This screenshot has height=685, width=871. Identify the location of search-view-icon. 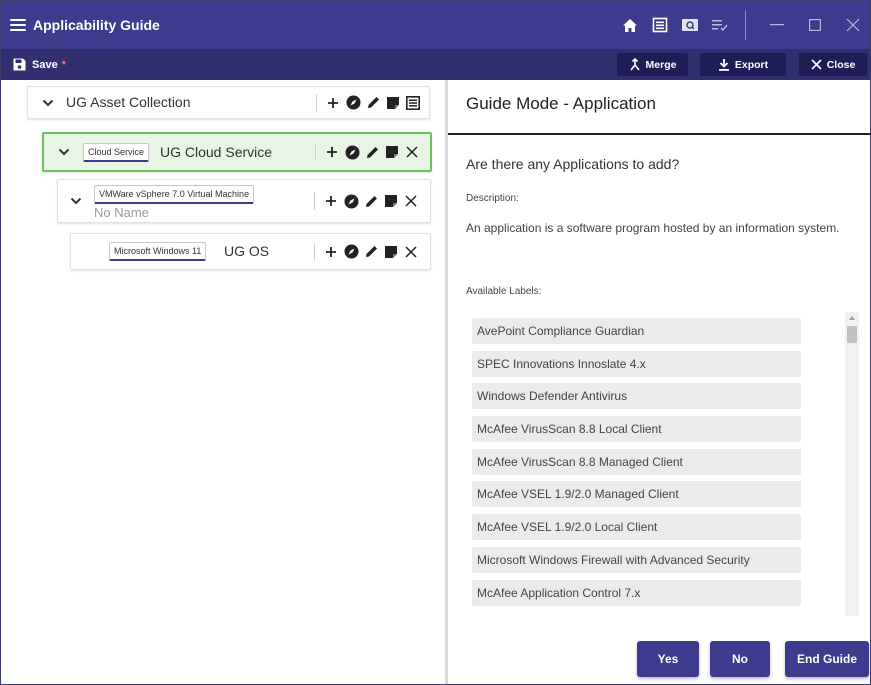
(690, 25).